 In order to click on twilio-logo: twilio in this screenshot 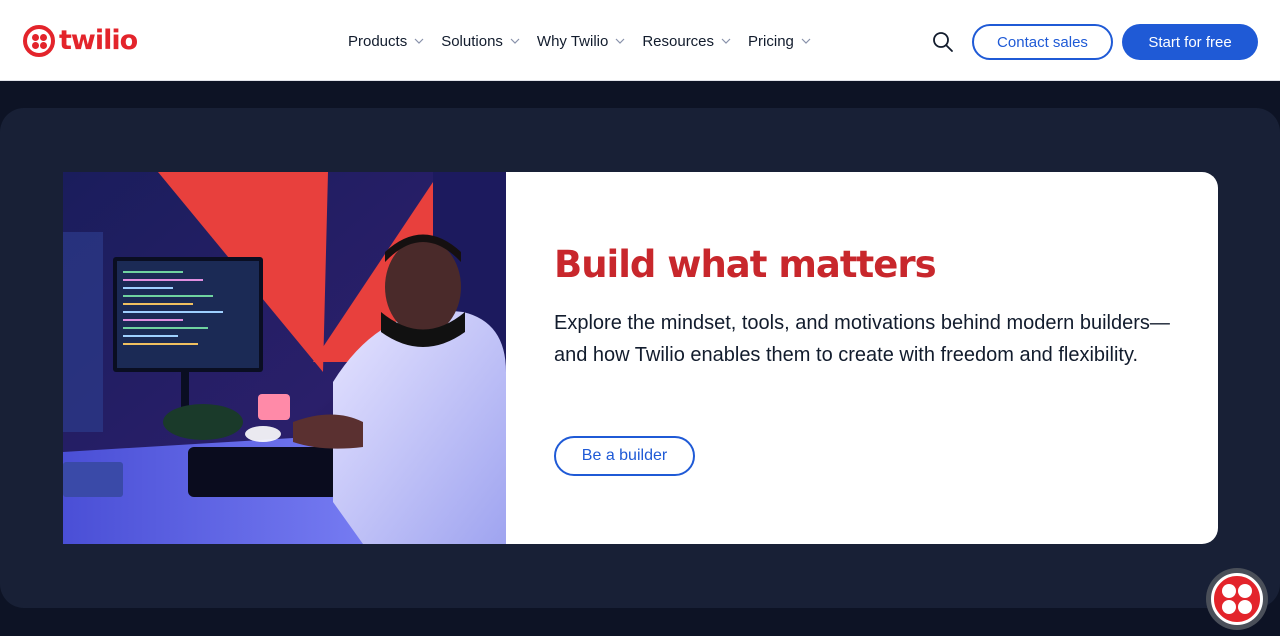, I will do `click(80, 41)`.